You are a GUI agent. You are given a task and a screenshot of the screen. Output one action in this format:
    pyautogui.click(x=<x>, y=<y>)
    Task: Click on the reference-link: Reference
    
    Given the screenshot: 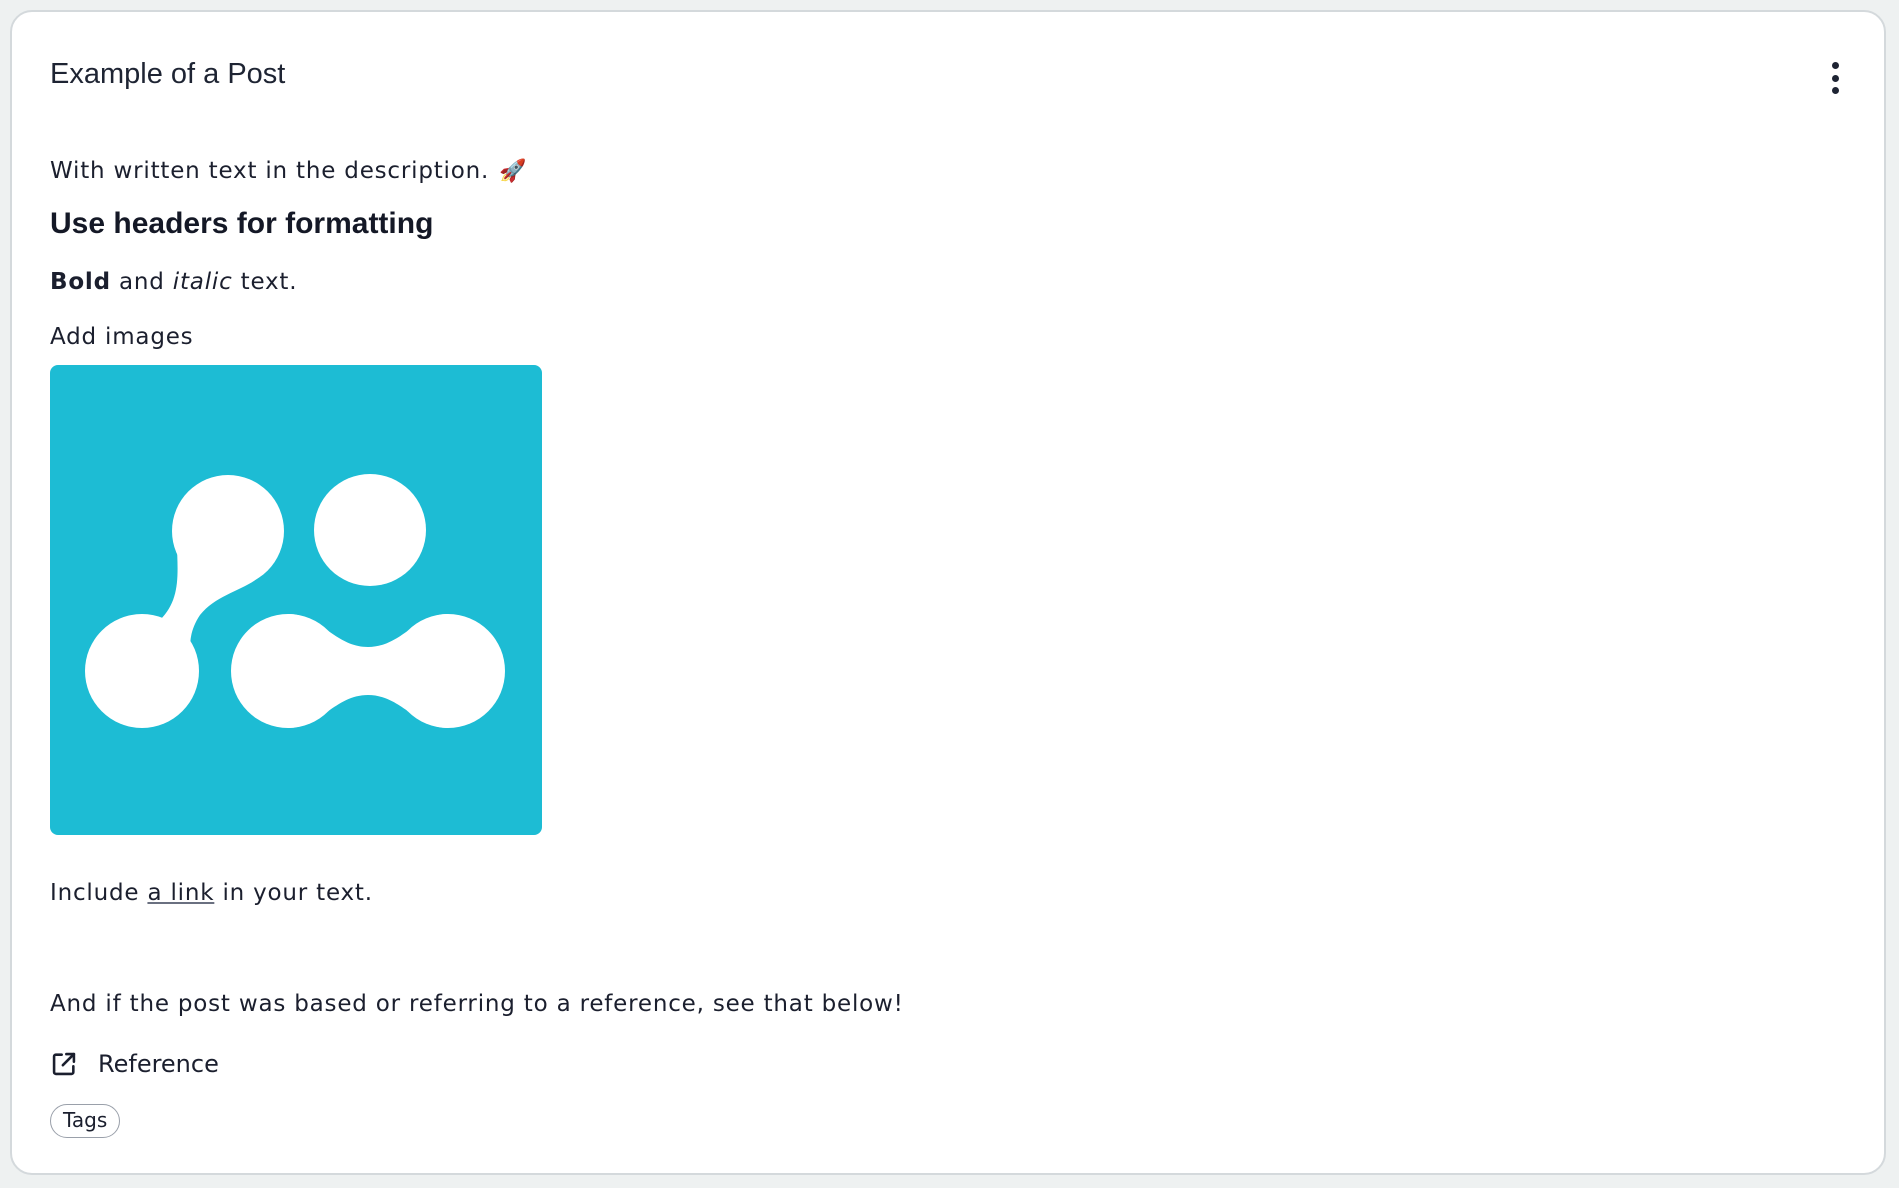 What is the action you would take?
    pyautogui.click(x=134, y=1064)
    